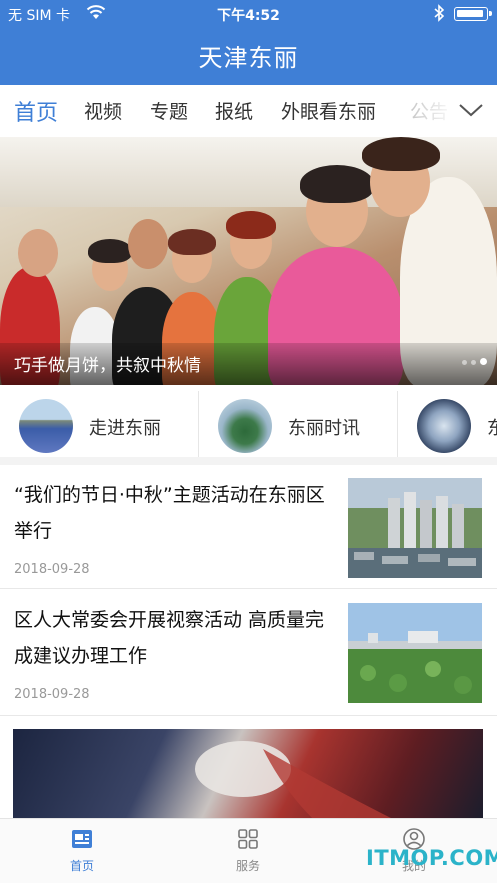  I want to click on grid-icon, so click(248, 839).